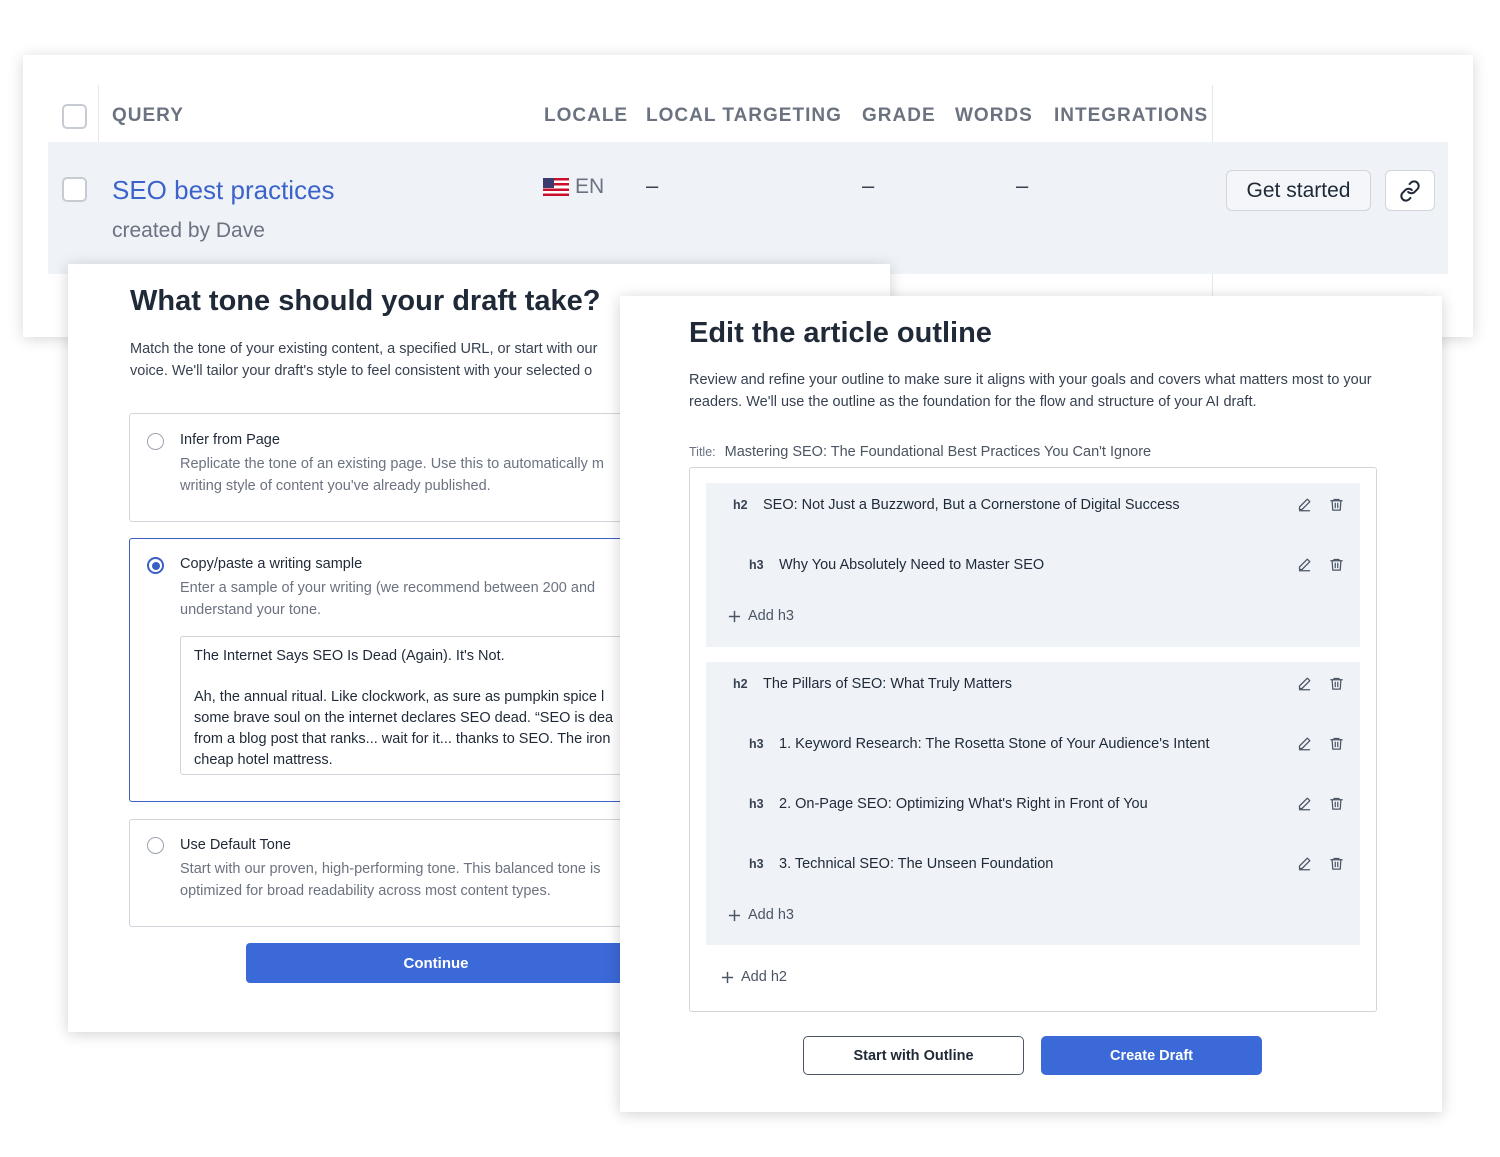 The image size is (1500, 1157). Describe the element at coordinates (702, 452) in the screenshot. I see `article-title-label: Title:` at that location.